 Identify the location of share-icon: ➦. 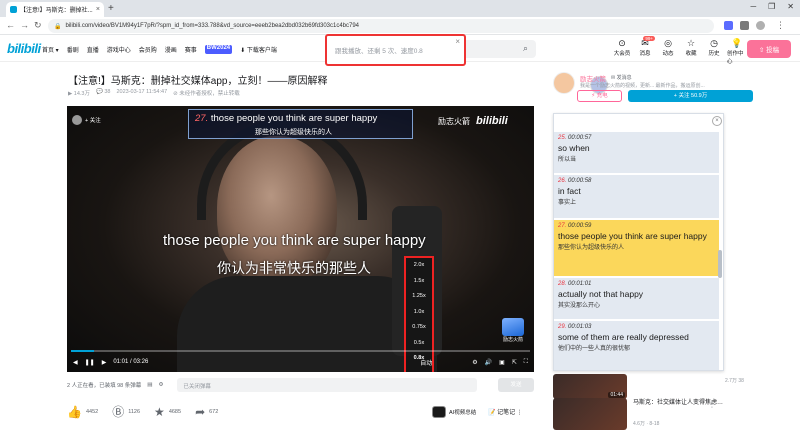
(200, 411).